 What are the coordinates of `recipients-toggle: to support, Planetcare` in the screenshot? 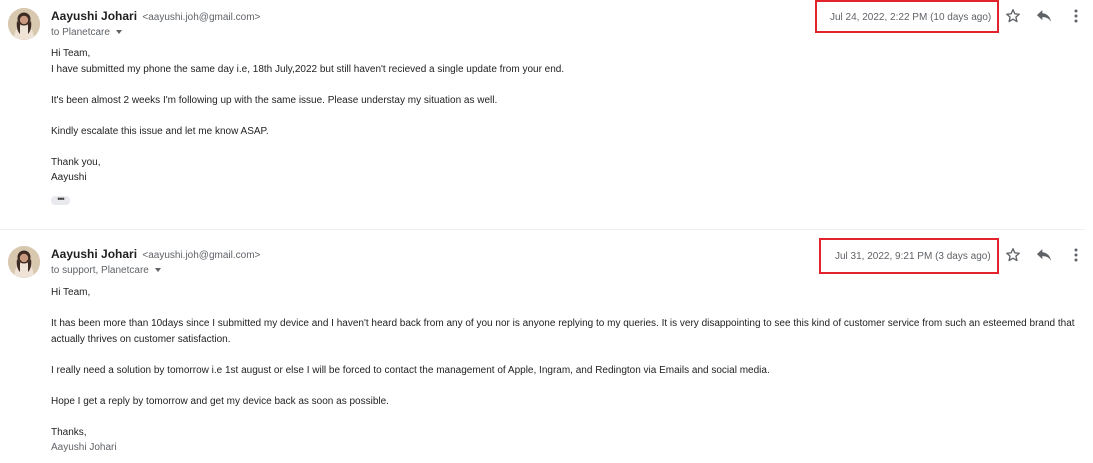 It's located at (106, 270).